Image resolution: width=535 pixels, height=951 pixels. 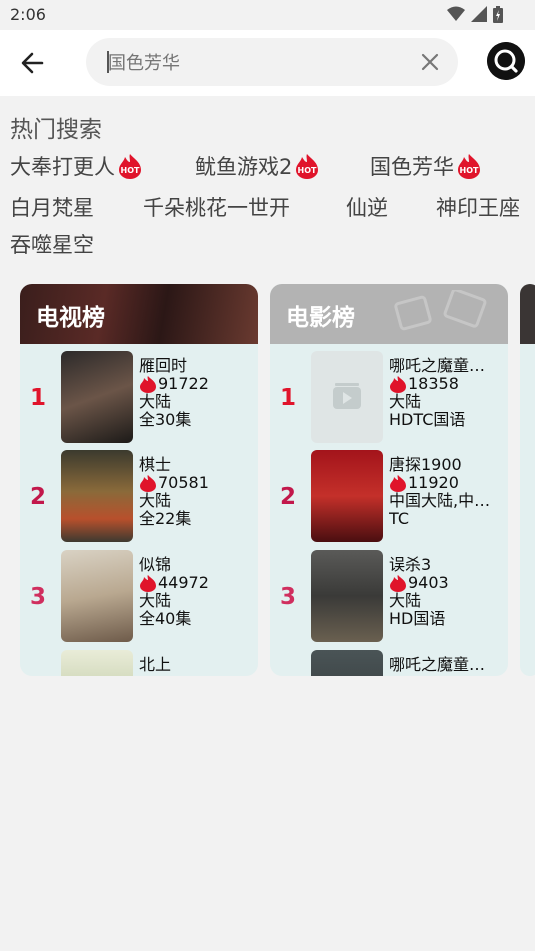 I want to click on hot-tag: 白月梵星, so click(x=52, y=207).